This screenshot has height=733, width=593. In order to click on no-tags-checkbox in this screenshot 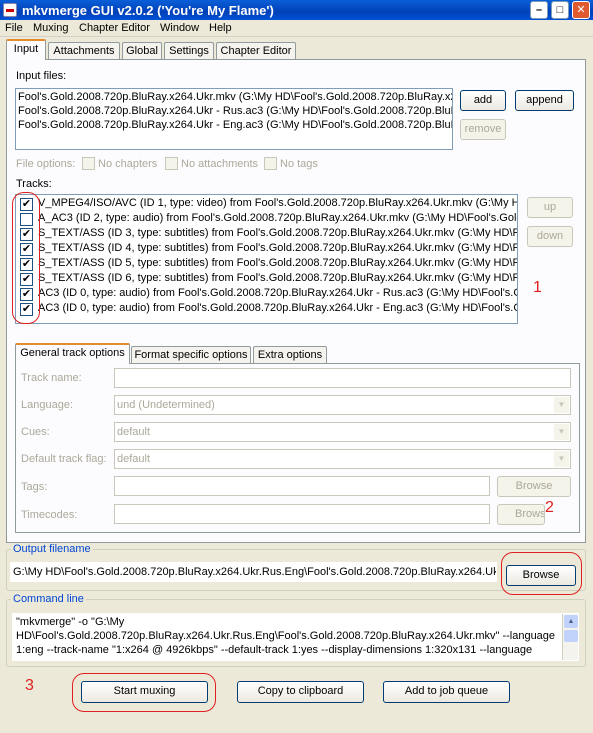, I will do `click(270, 163)`.